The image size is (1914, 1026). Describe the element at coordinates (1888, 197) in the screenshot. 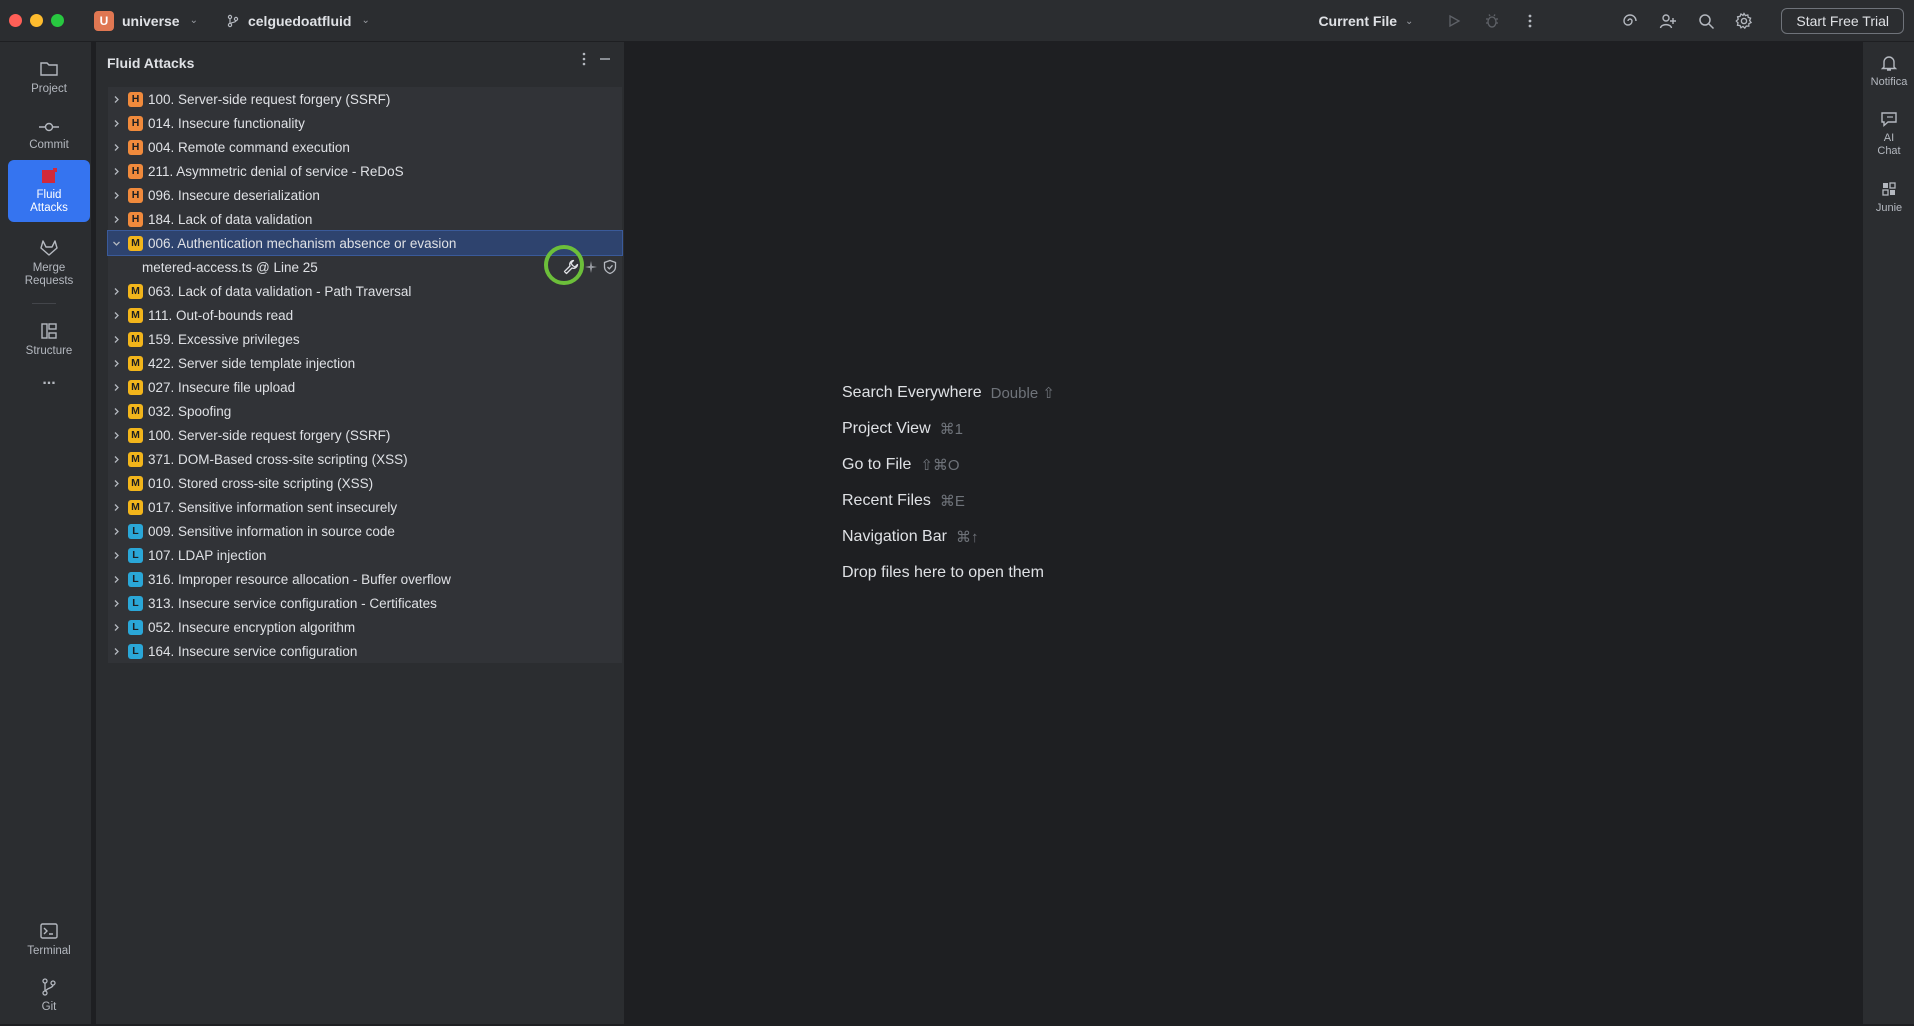

I see `junie-tool-button: Junie` at that location.